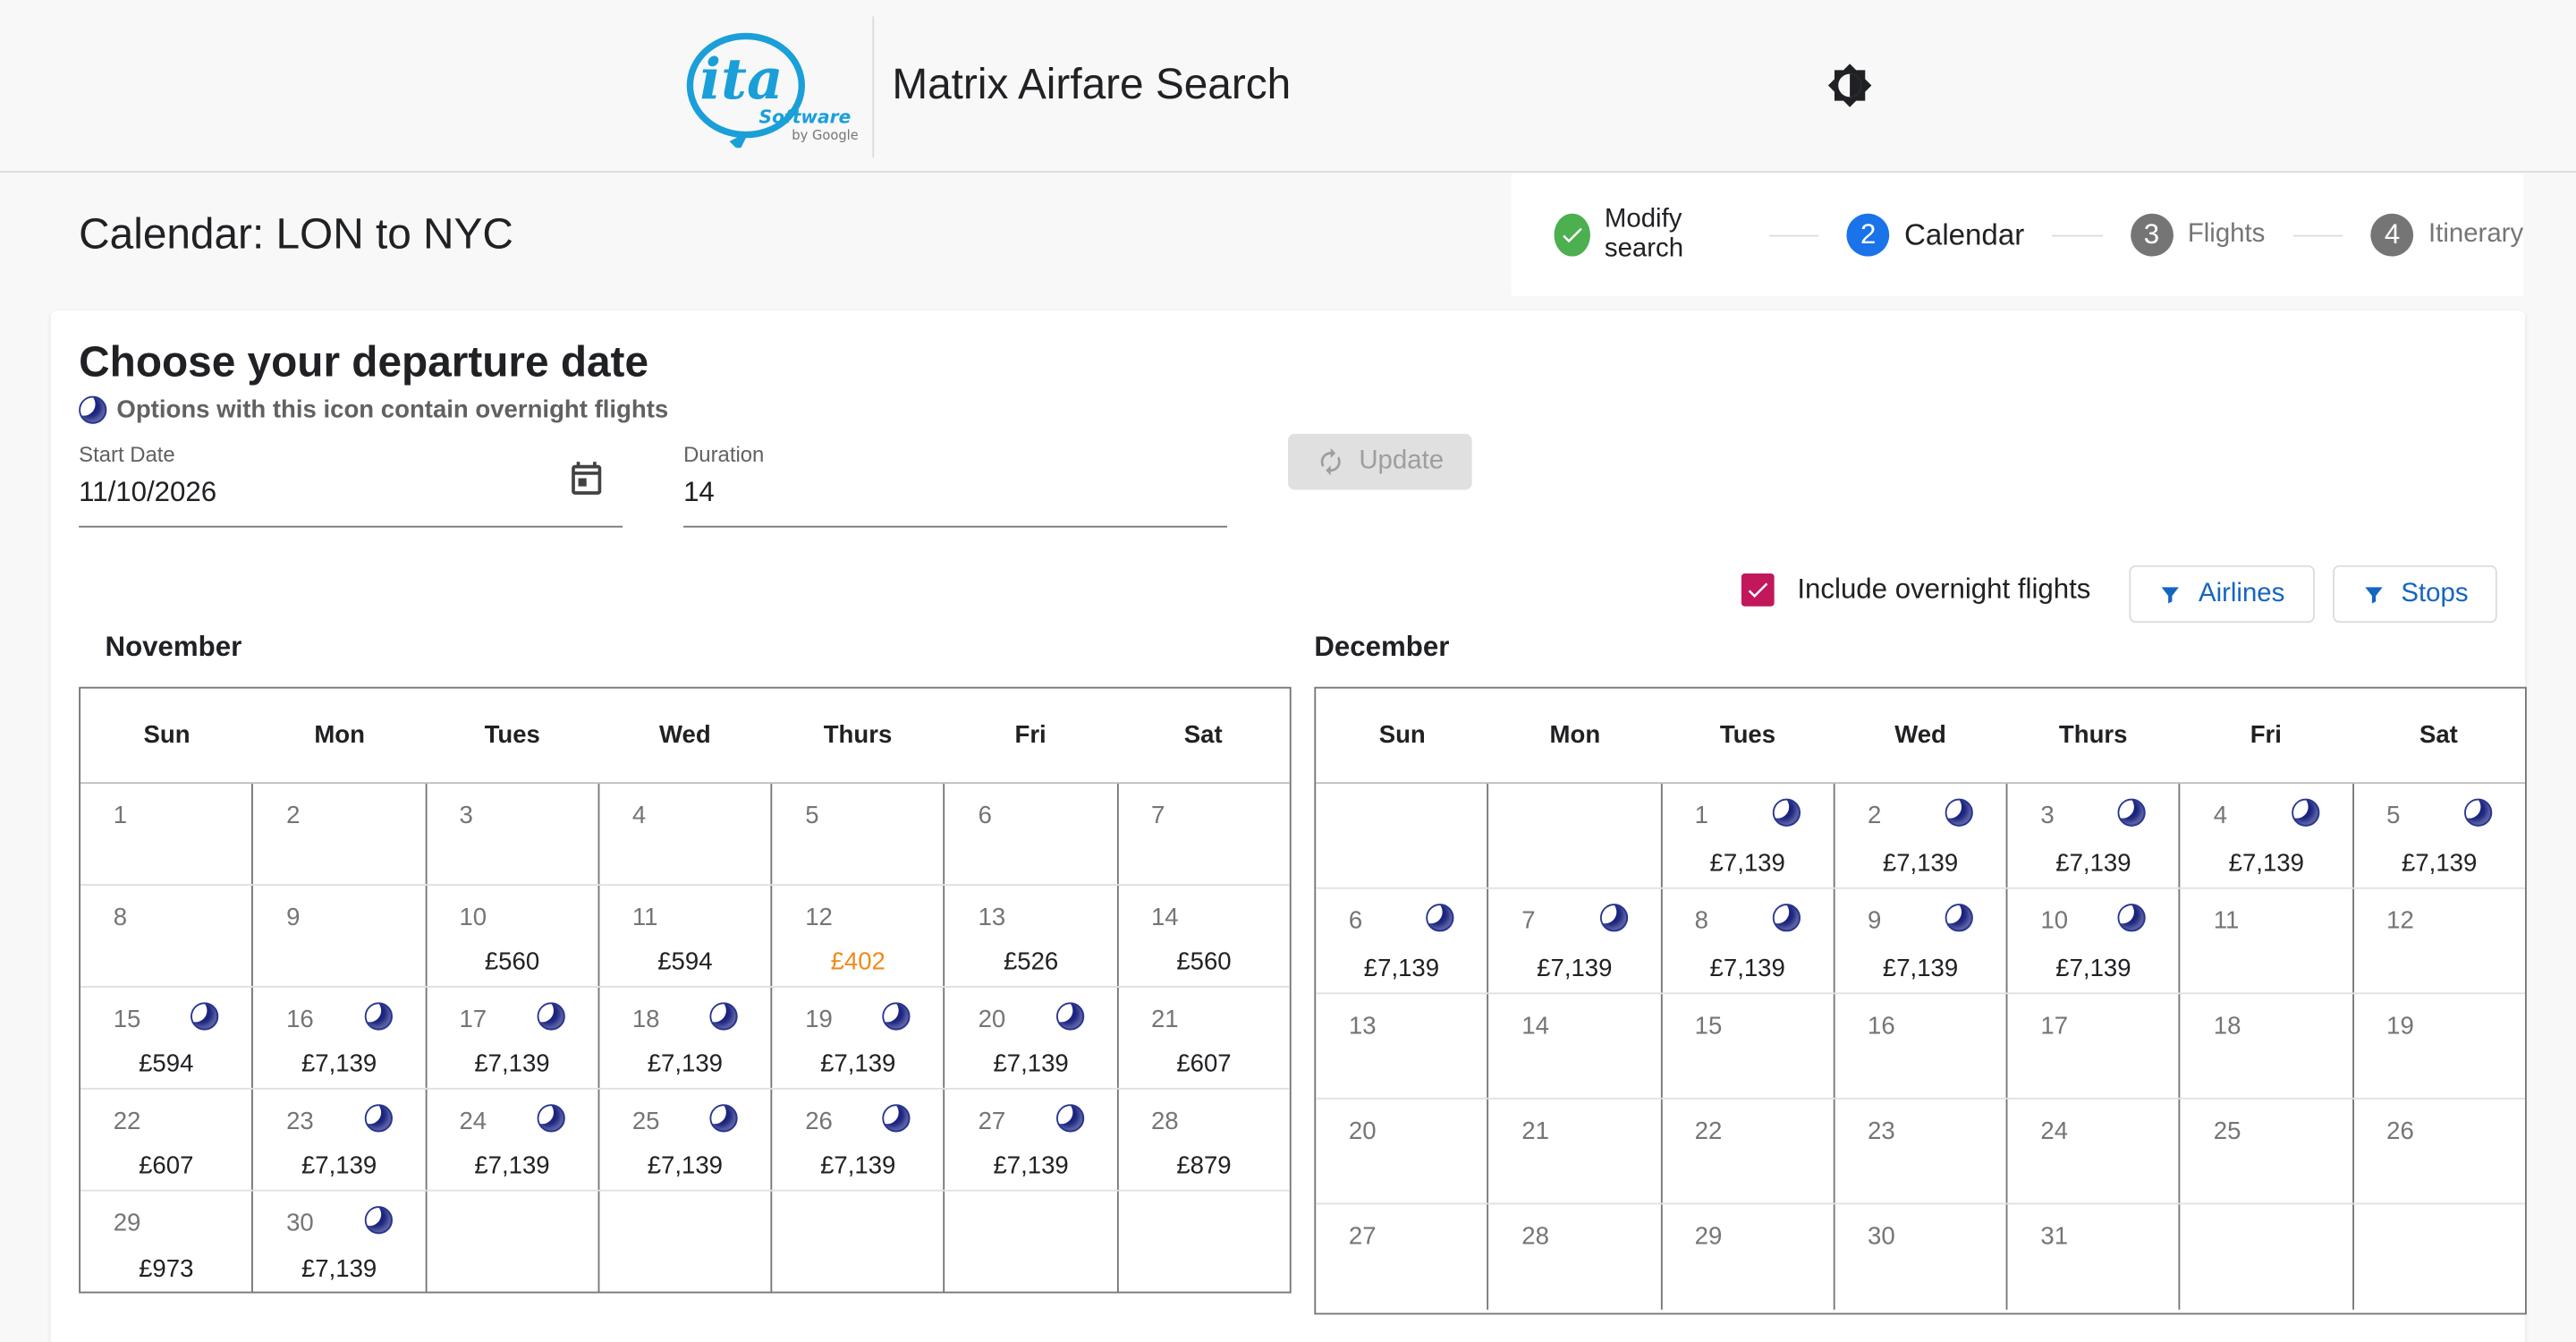 The width and height of the screenshot is (2576, 1342). Describe the element at coordinates (340, 1243) in the screenshot. I see `calendar-day: 30 £7,139` at that location.